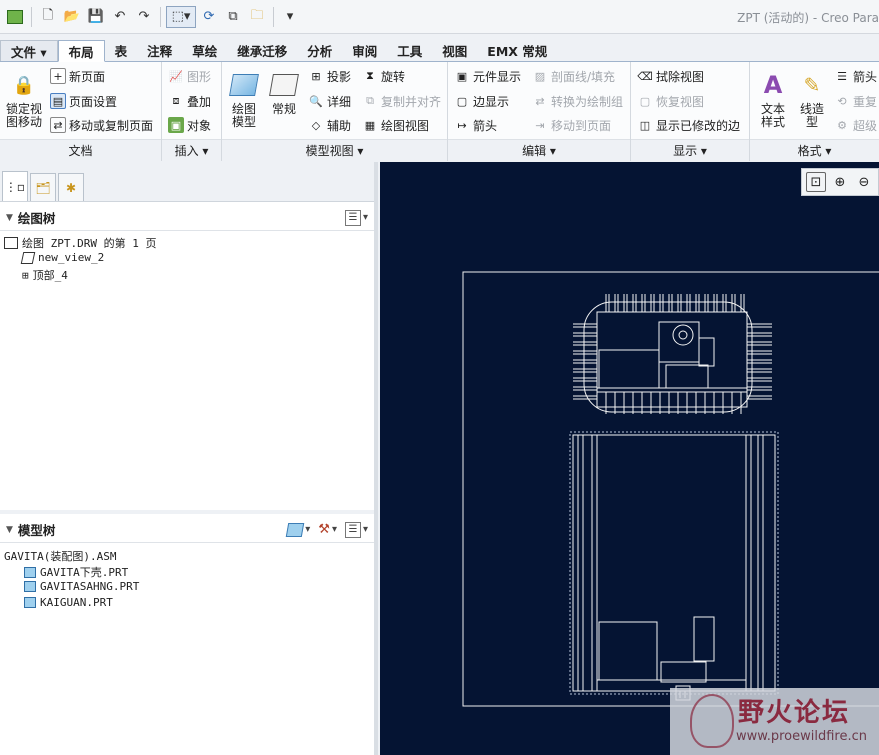 Image resolution: width=879 pixels, height=755 pixels. What do you see at coordinates (364, 50) in the screenshot?
I see `tab-review: 审阅` at bounding box center [364, 50].